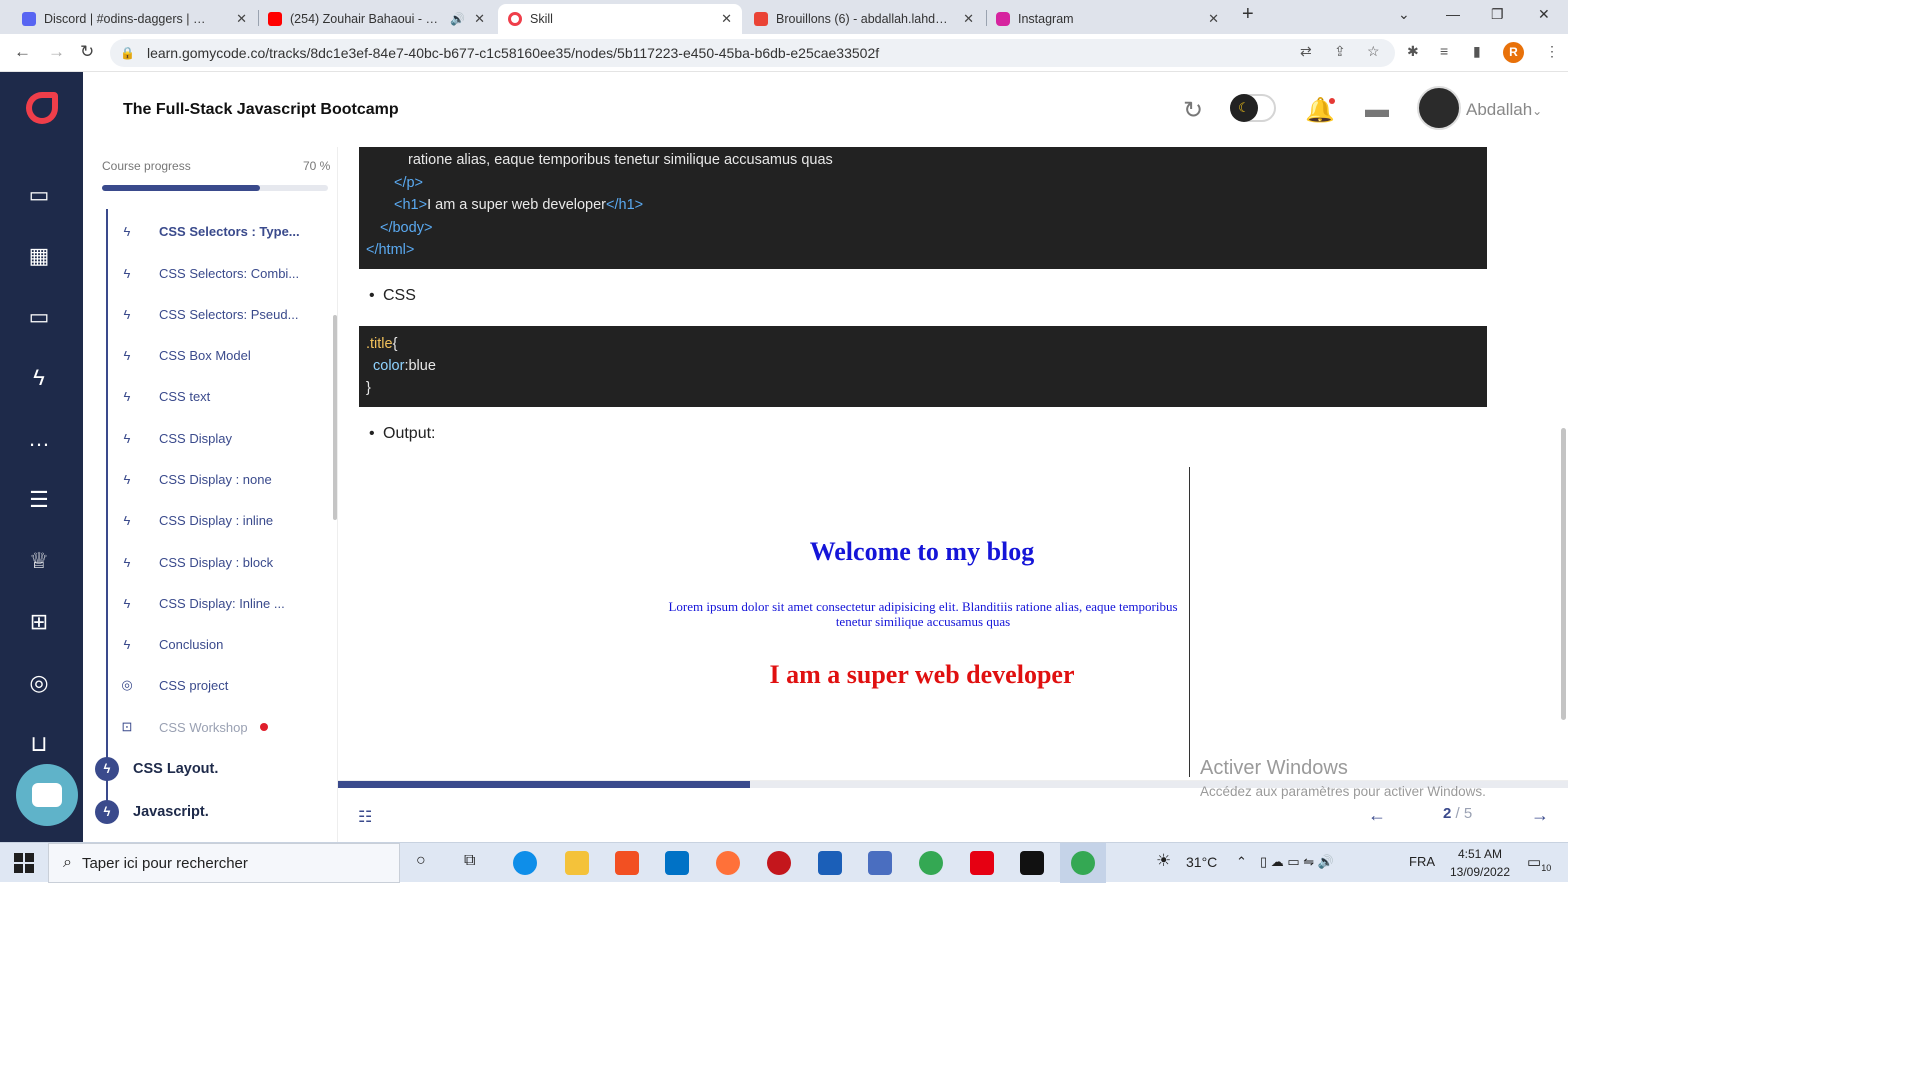  What do you see at coordinates (39, 561) in the screenshot?
I see `trophy-icon: ♕` at bounding box center [39, 561].